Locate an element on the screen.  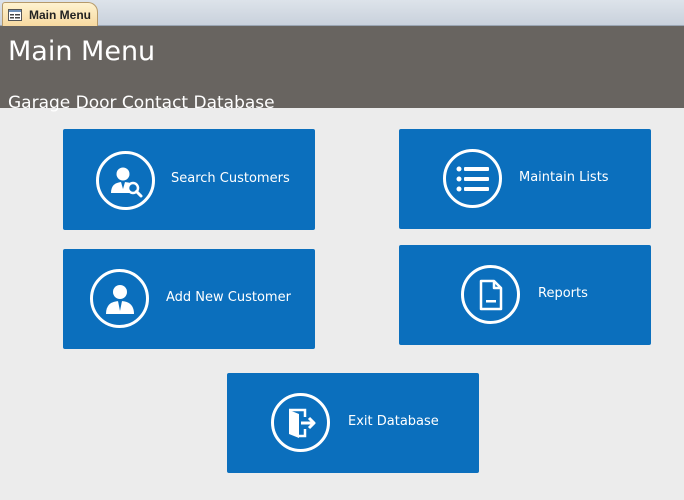
search-customer-icon is located at coordinates (125, 180).